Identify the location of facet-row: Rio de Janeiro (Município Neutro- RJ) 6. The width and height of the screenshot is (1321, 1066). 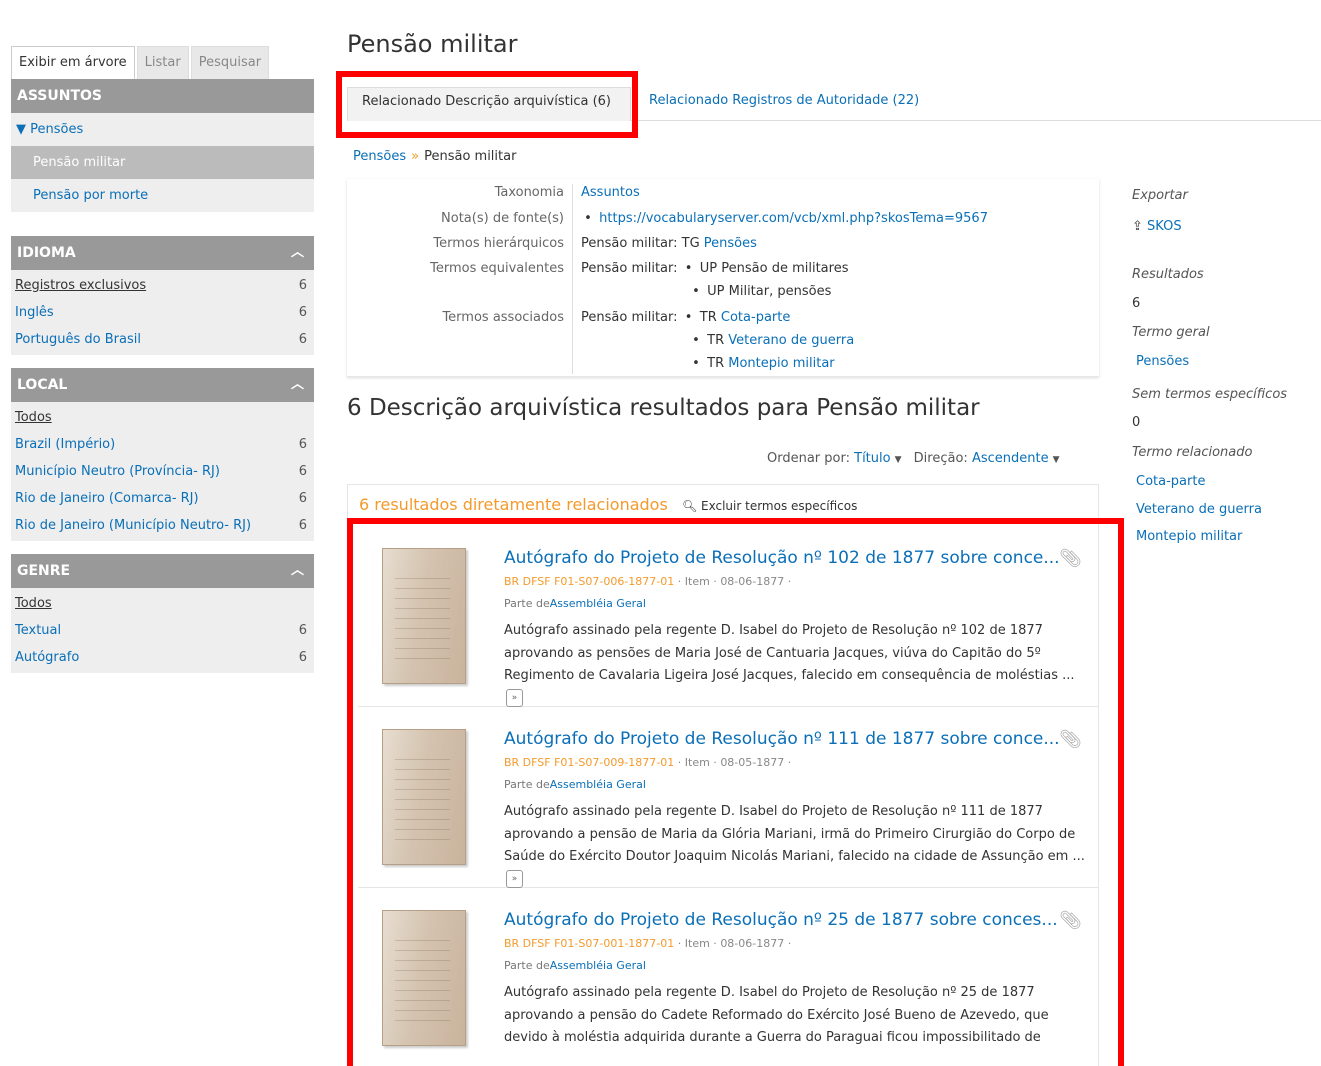
(162, 525).